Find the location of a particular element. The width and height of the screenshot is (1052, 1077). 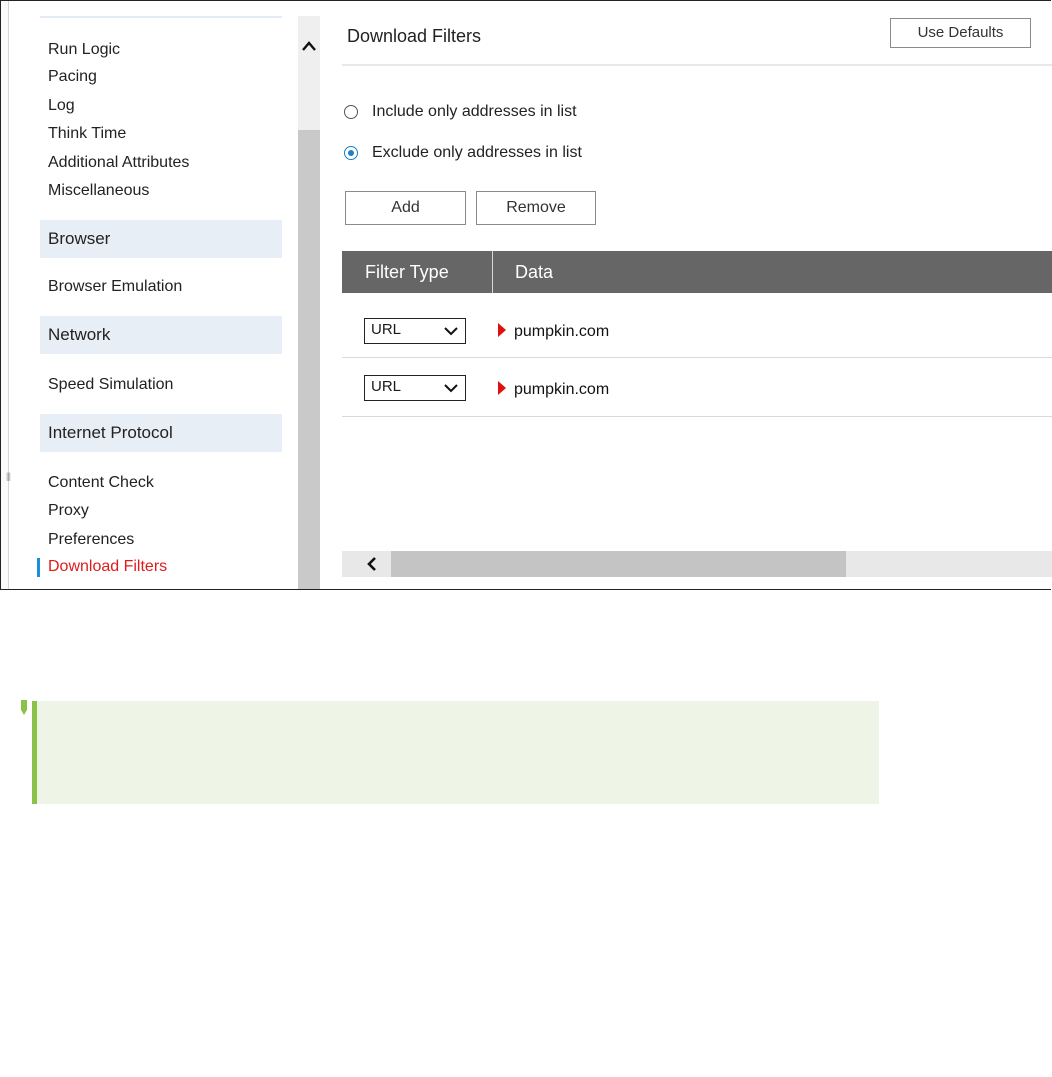

chevron-left-icon is located at coordinates (372, 564).